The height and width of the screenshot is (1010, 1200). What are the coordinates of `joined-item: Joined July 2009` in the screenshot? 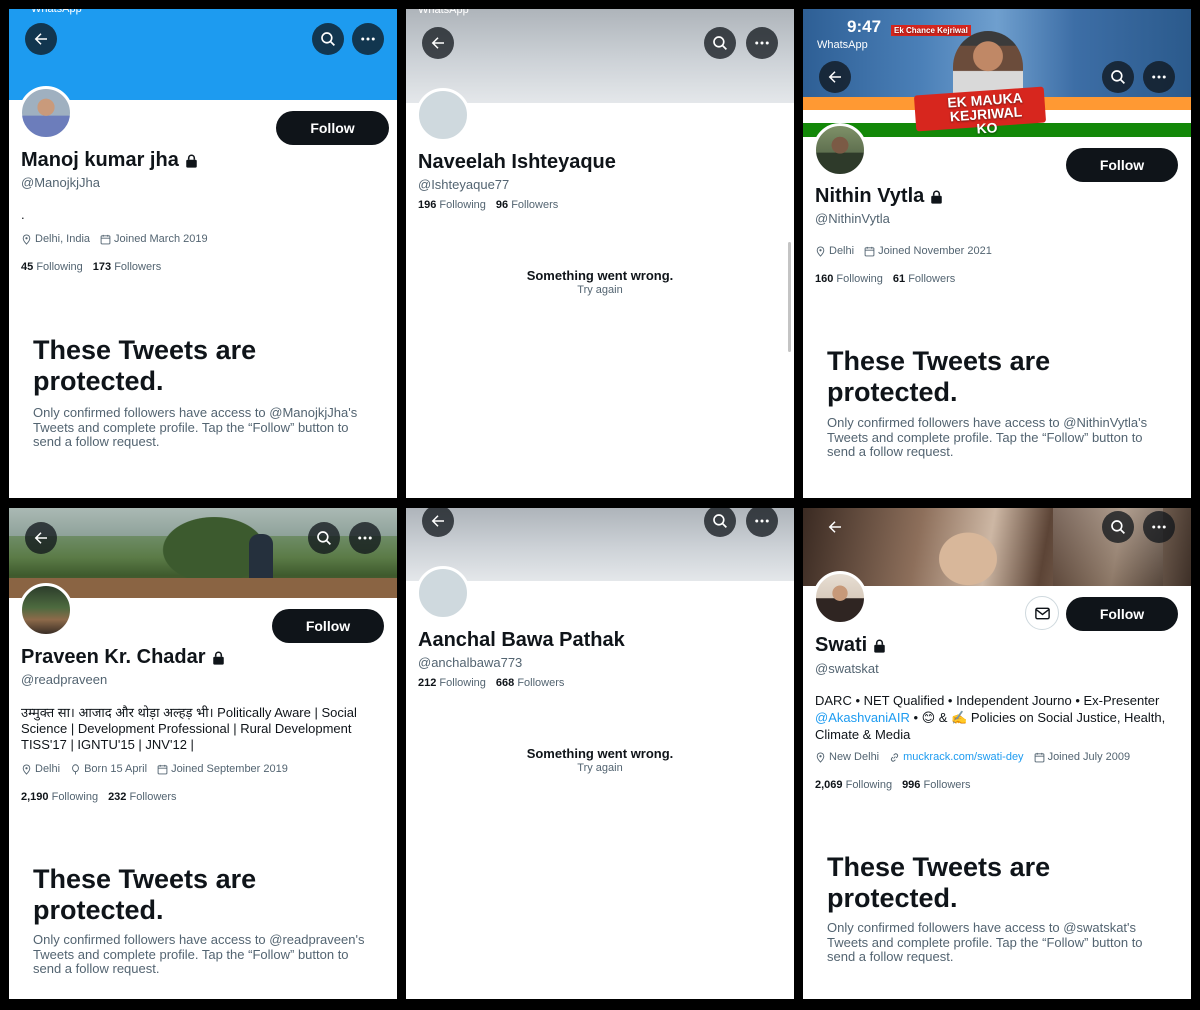 It's located at (1082, 757).